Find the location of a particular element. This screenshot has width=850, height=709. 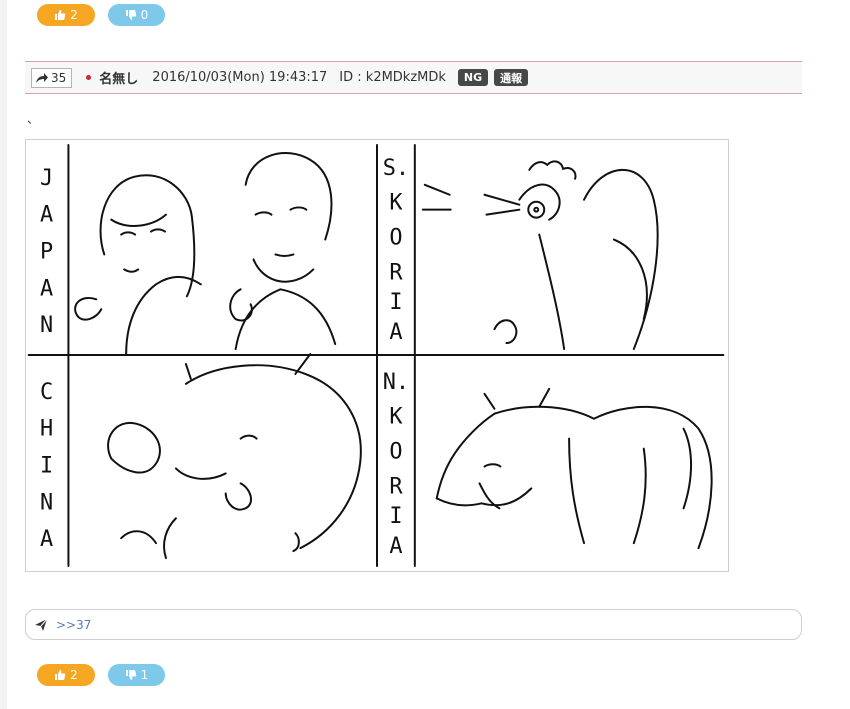

dislike-button-top: 0 is located at coordinates (136, 15).